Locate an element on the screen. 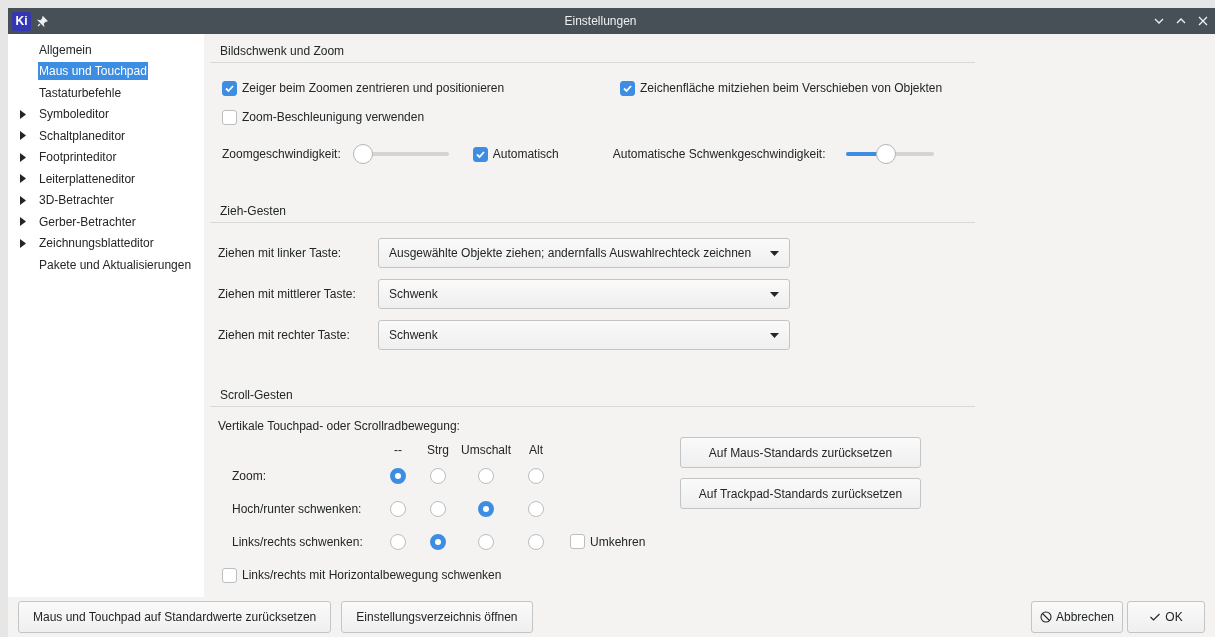 The height and width of the screenshot is (637, 1215). column-header: Strg is located at coordinates (438, 450).